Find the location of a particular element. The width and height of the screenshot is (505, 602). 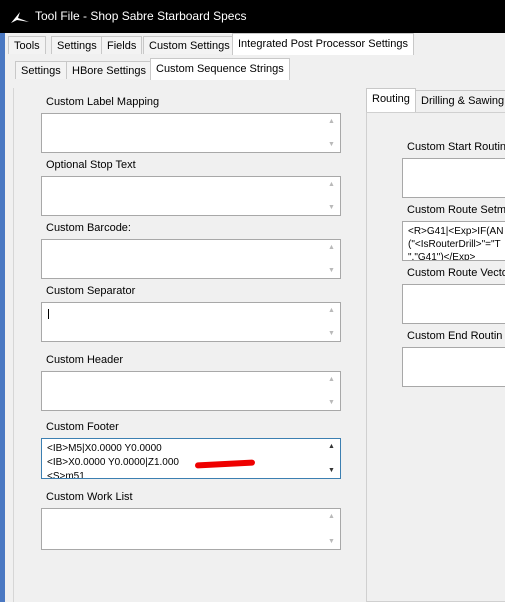

custom-separator-label: Custom Separator is located at coordinates (91, 291).